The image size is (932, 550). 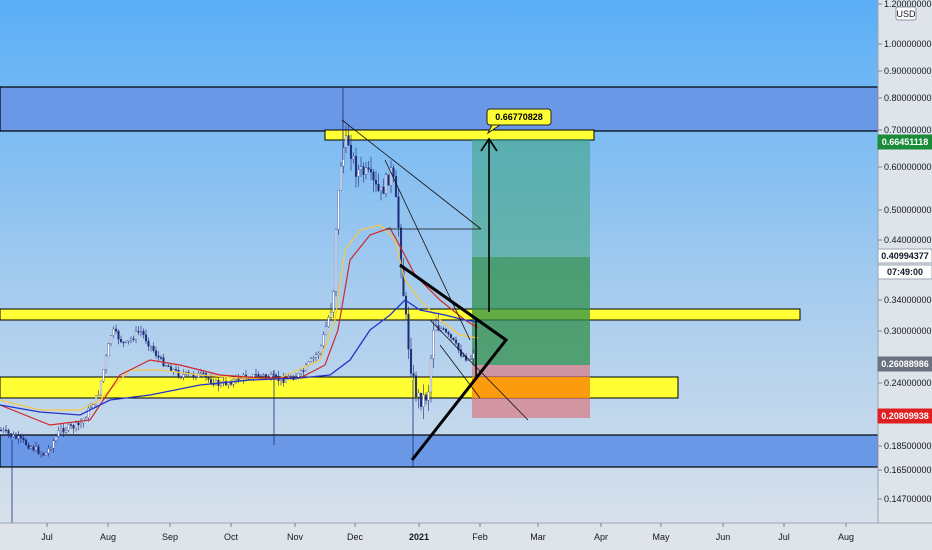 I want to click on y-tick-label: 0.50000000, so click(x=908, y=210).